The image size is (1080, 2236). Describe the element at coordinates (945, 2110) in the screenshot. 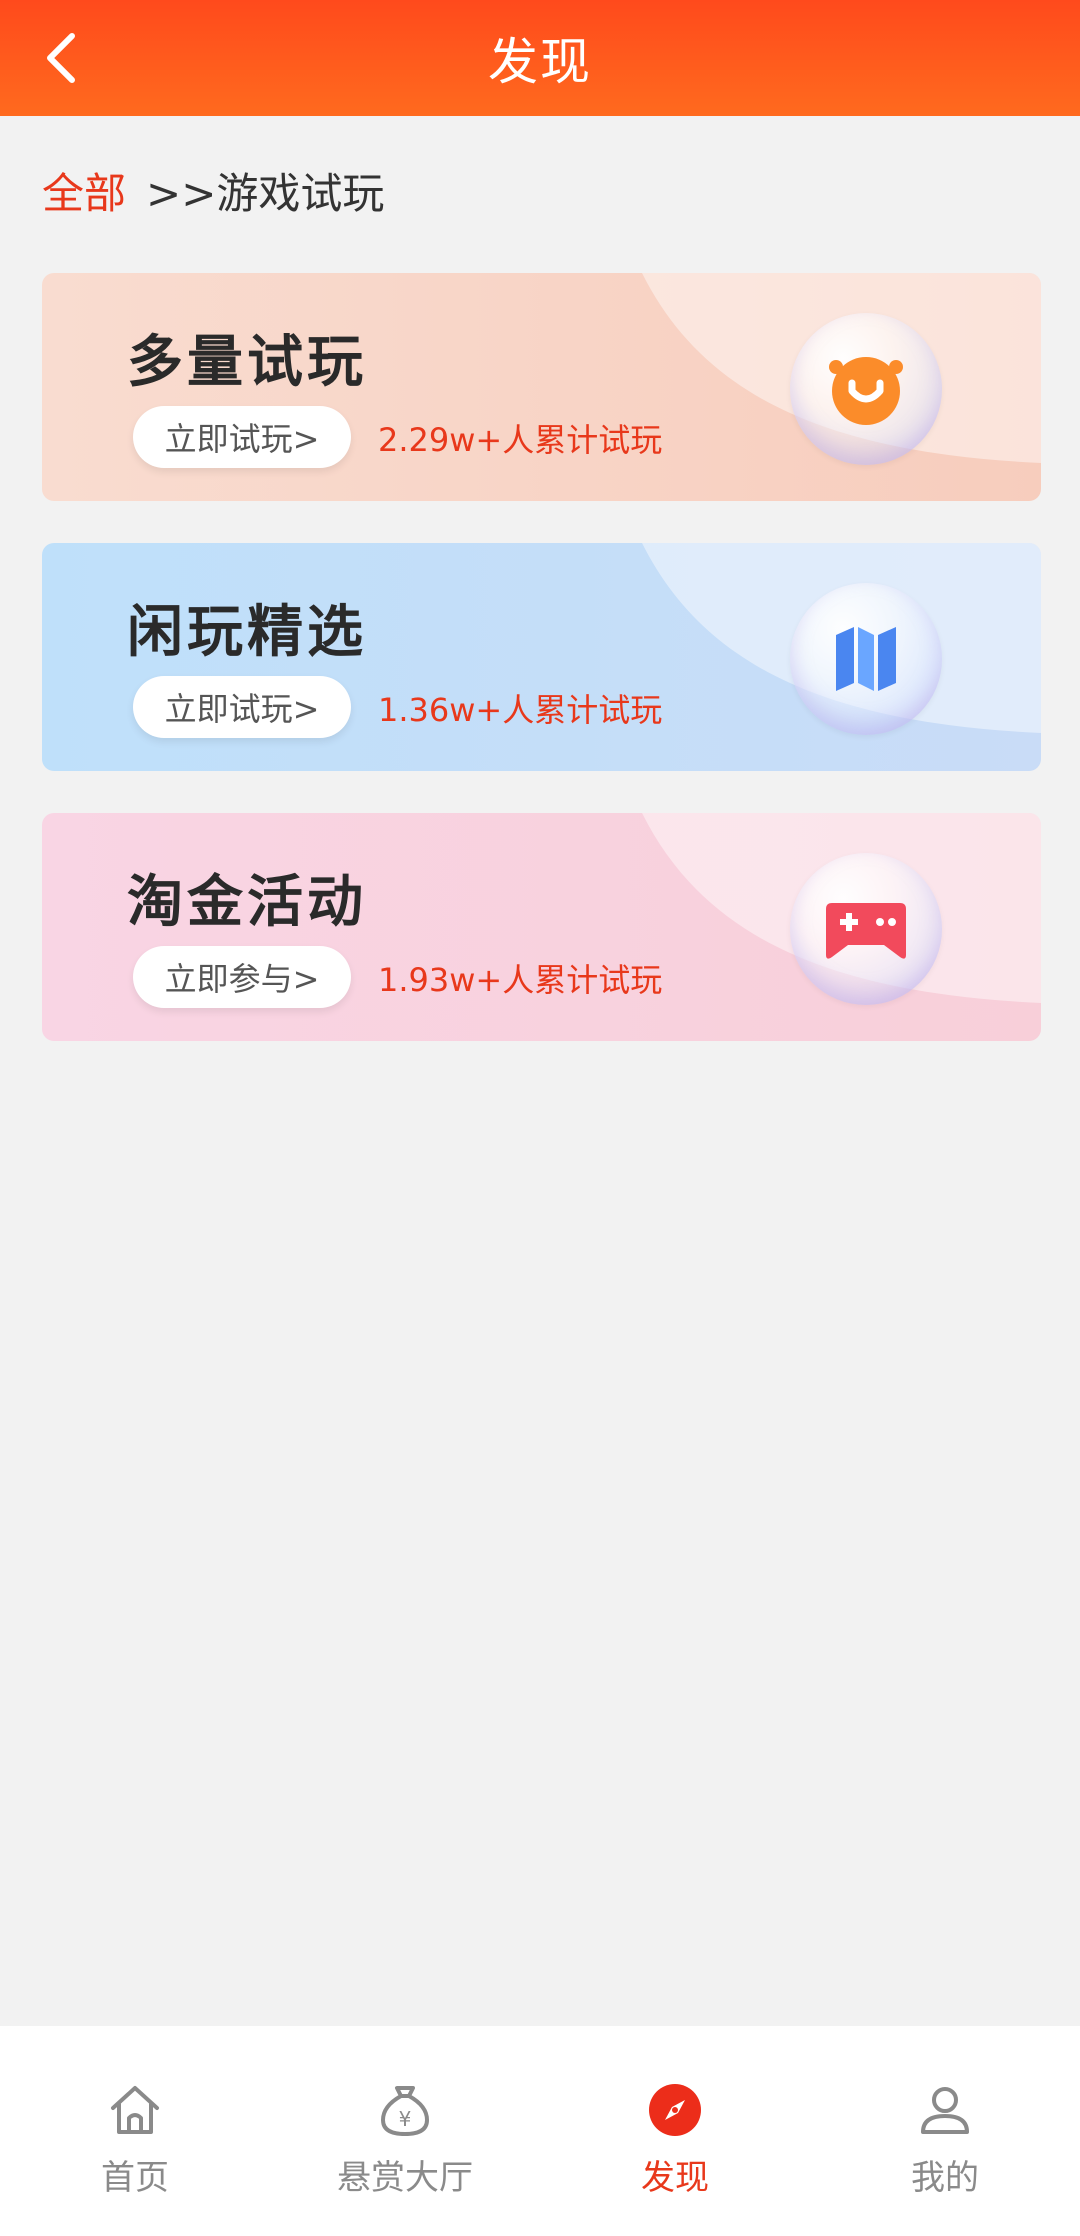

I see `user-icon` at that location.